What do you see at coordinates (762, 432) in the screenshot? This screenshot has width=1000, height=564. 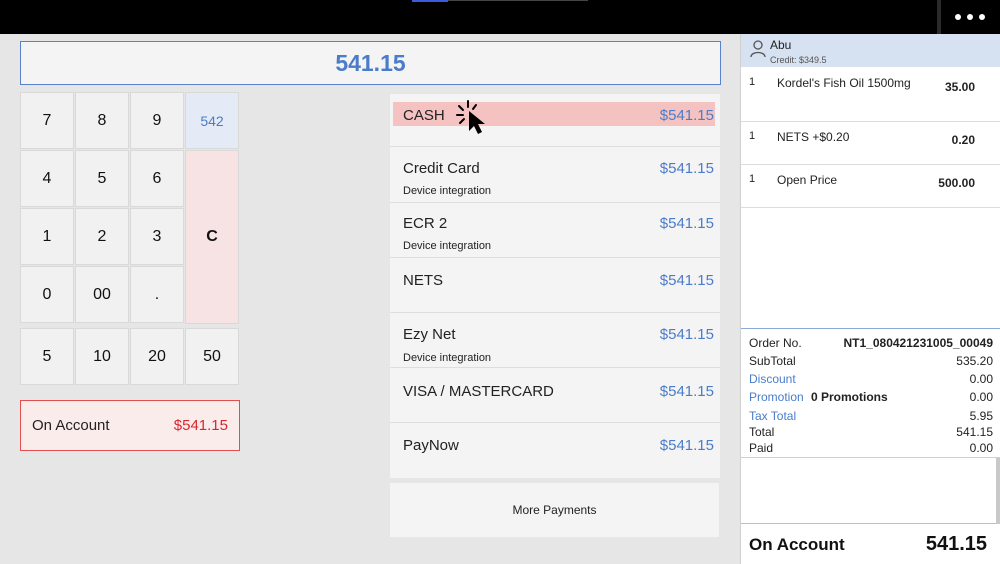 I see `total-label: Total` at bounding box center [762, 432].